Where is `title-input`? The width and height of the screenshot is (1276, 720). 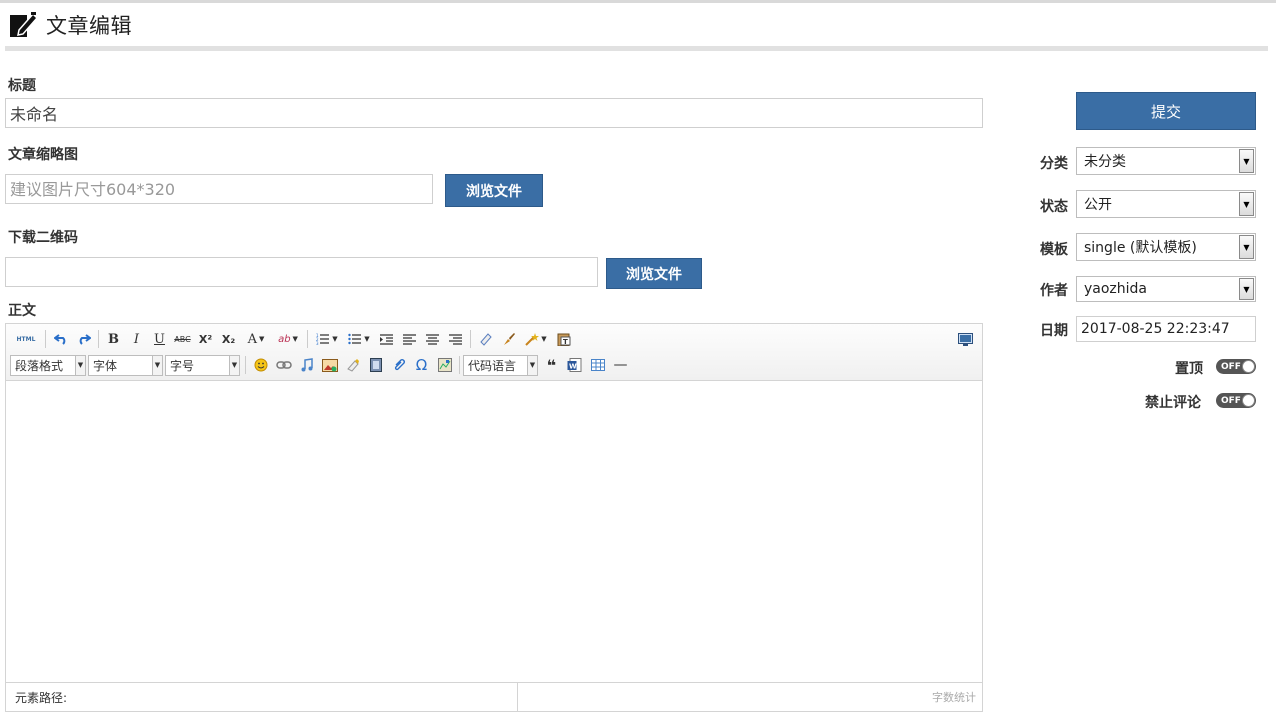 title-input is located at coordinates (494, 113).